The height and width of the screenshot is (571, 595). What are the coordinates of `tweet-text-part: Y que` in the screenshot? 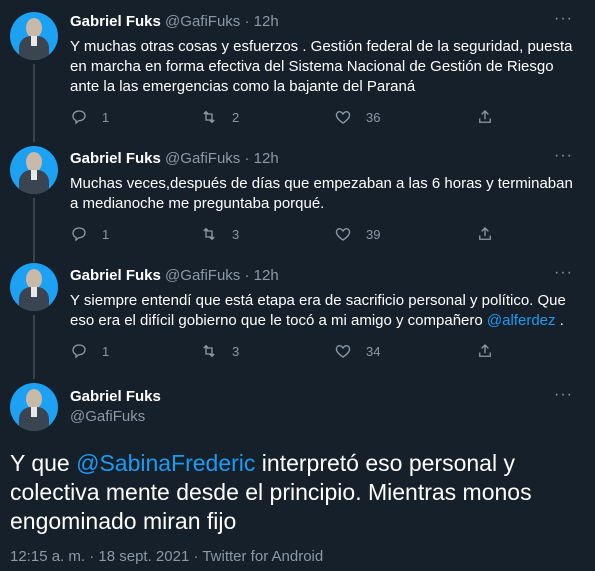 It's located at (43, 463).